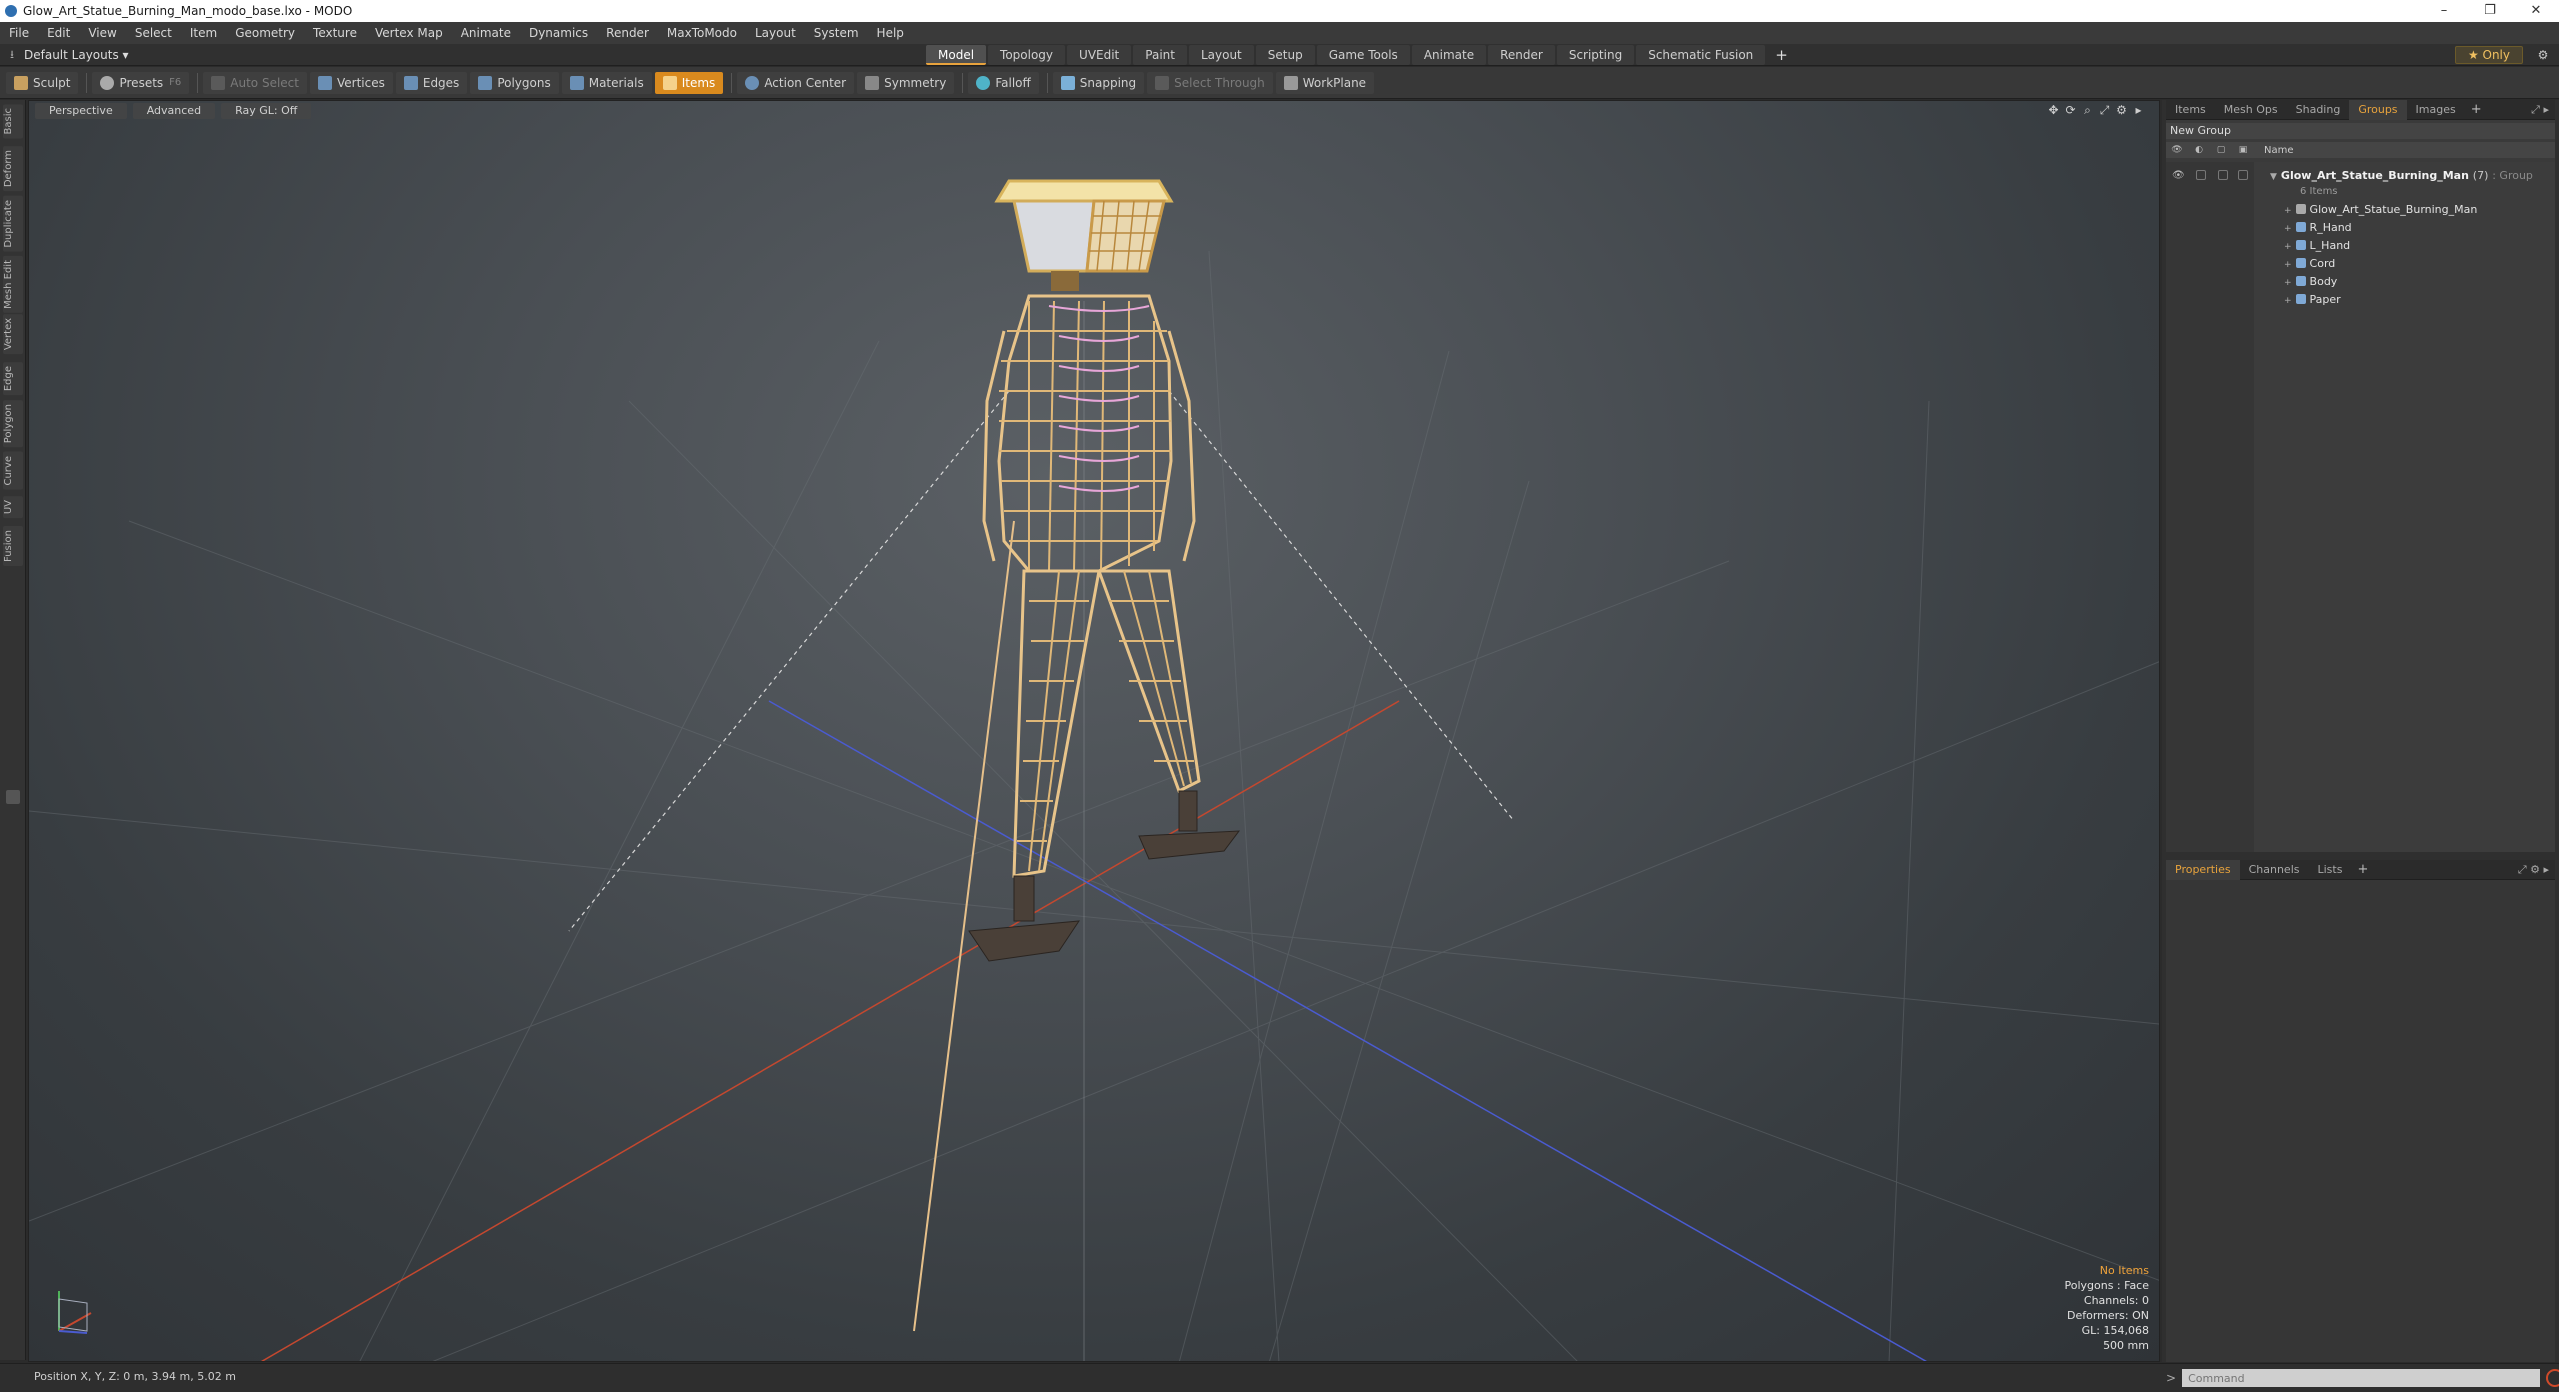 The height and width of the screenshot is (1392, 2559). Describe the element at coordinates (558, 33) in the screenshot. I see `menu-dynamics: Dynamics` at that location.